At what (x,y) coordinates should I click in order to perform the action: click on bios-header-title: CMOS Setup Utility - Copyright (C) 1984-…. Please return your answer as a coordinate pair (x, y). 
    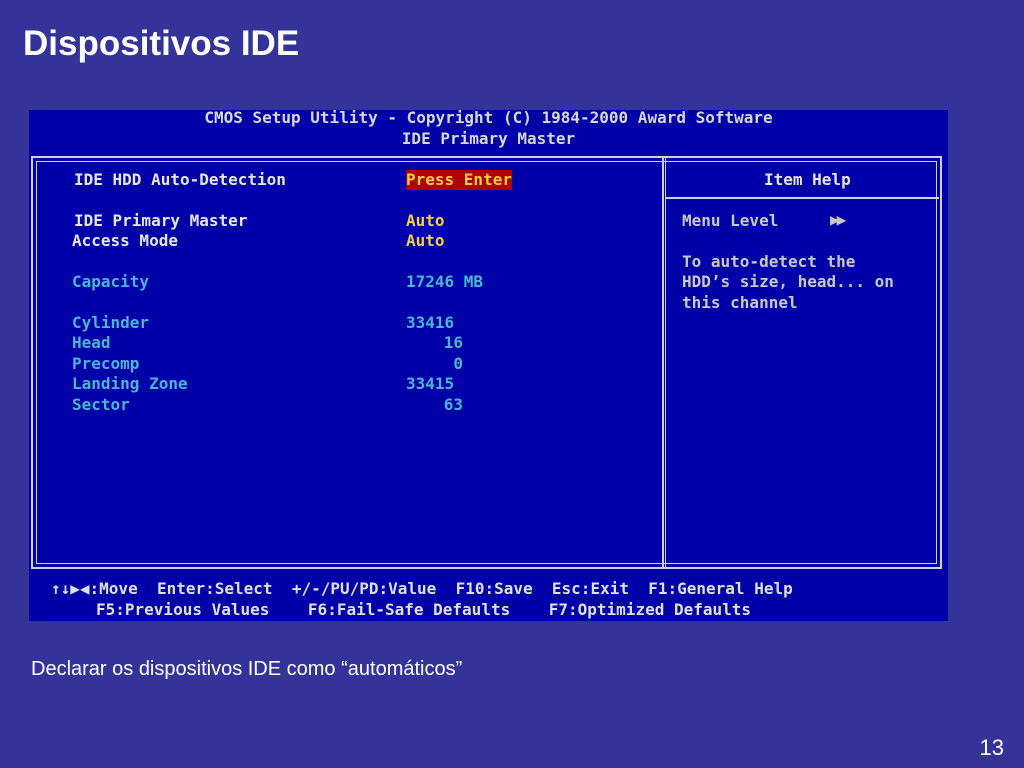
    Looking at the image, I should click on (488, 117).